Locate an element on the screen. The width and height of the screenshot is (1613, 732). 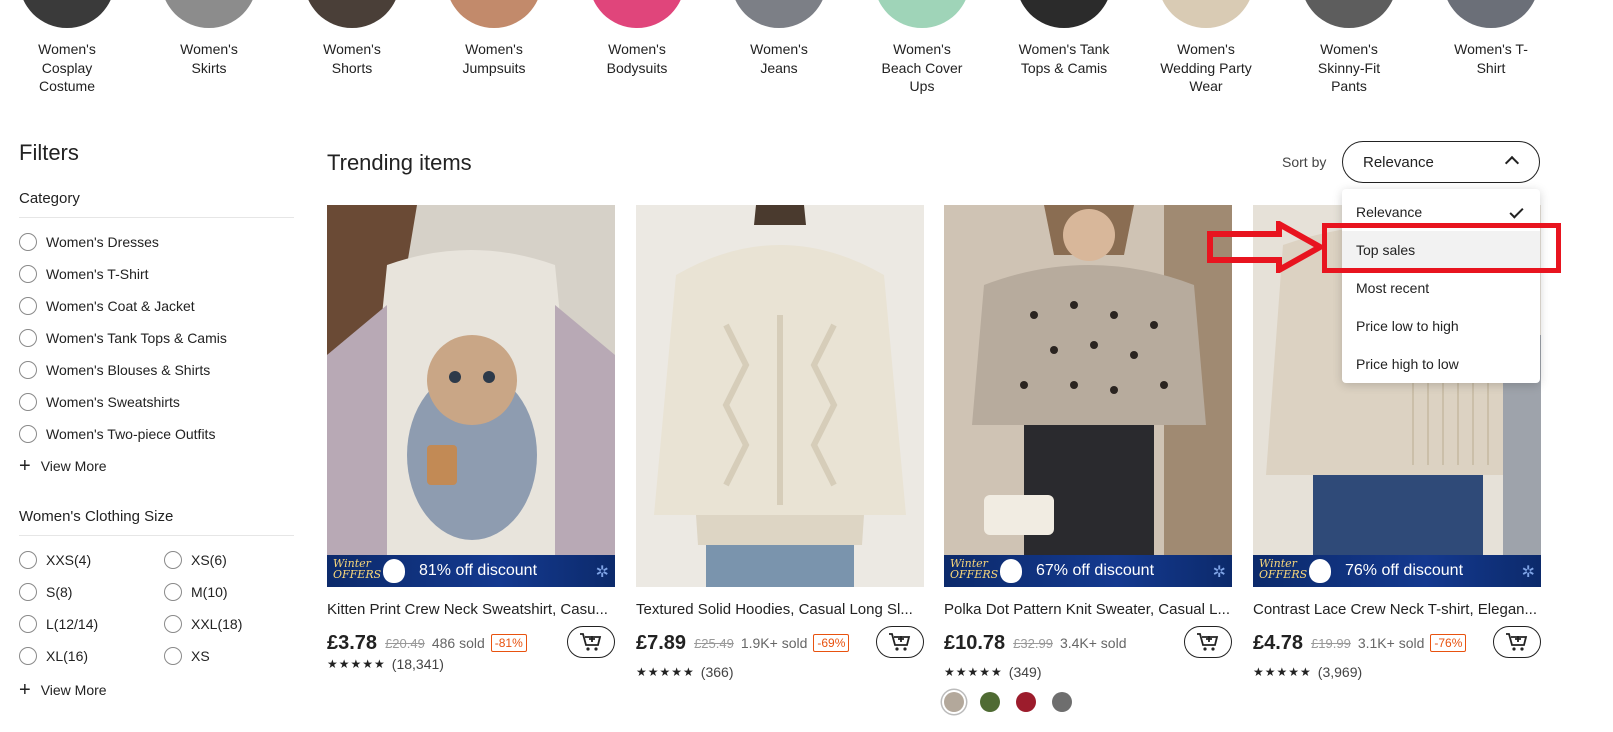
category-skinny-pants: Women's Skinny-Fit Pants is located at coordinates (1349, 48).